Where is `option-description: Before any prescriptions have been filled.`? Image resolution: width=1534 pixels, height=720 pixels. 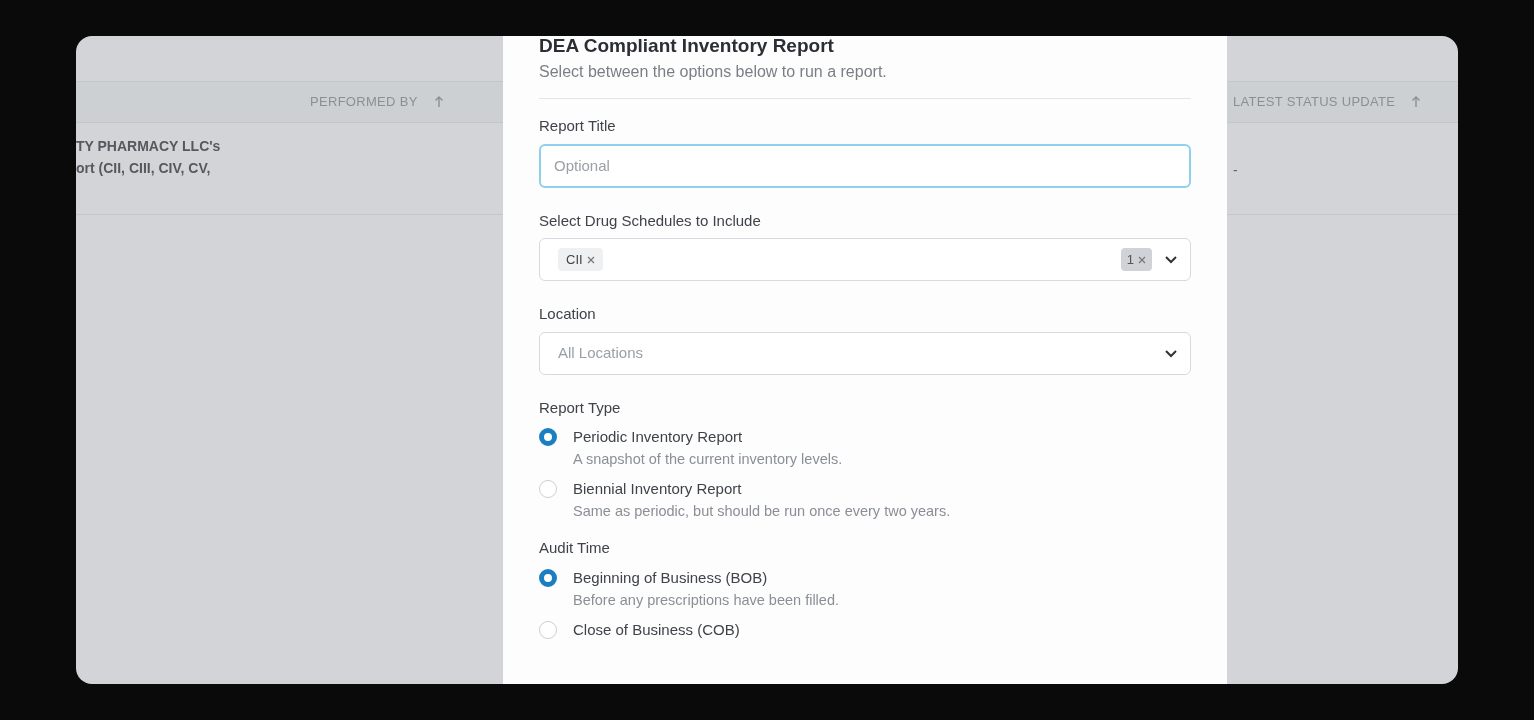
option-description: Before any prescriptions have been filled. is located at coordinates (706, 600).